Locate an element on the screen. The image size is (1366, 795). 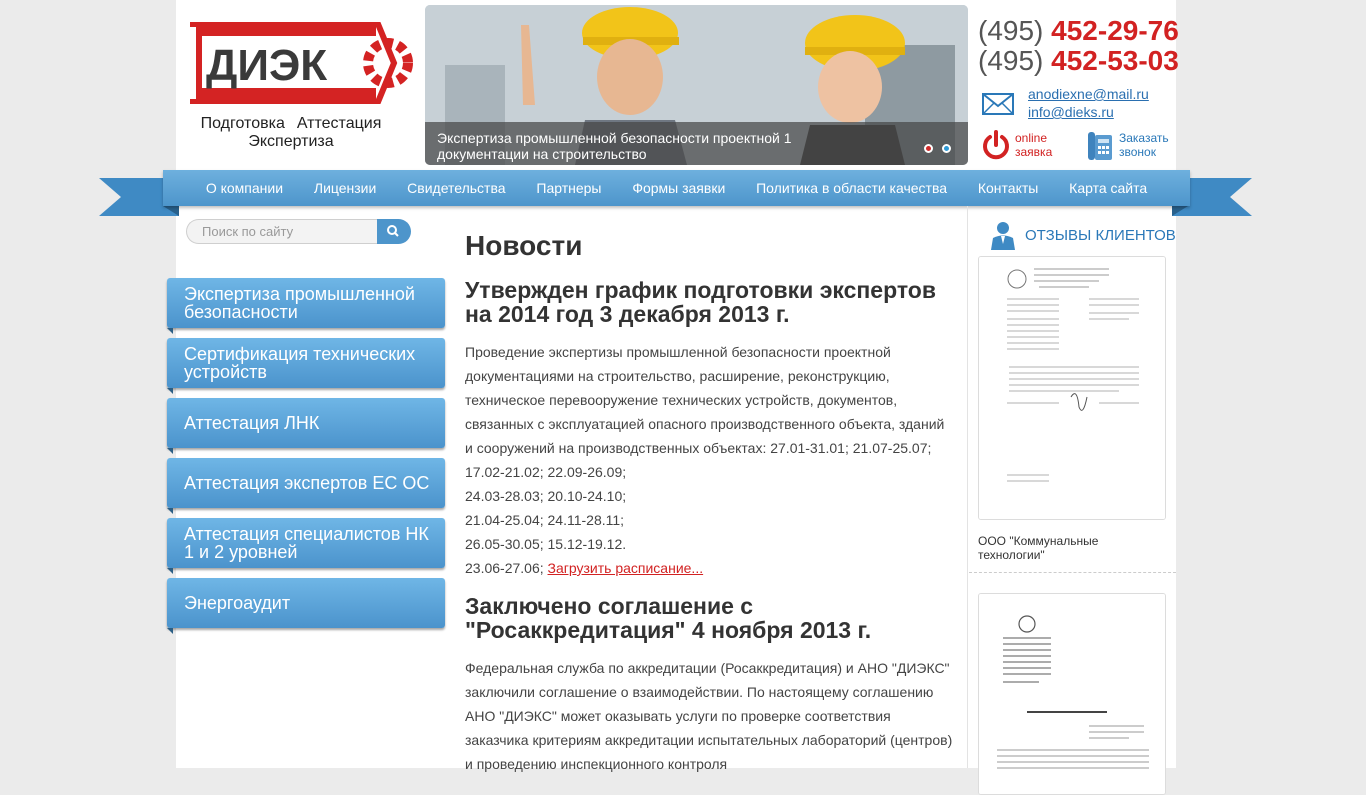
online-request-link: online заявка is located at coordinates (1033, 145).